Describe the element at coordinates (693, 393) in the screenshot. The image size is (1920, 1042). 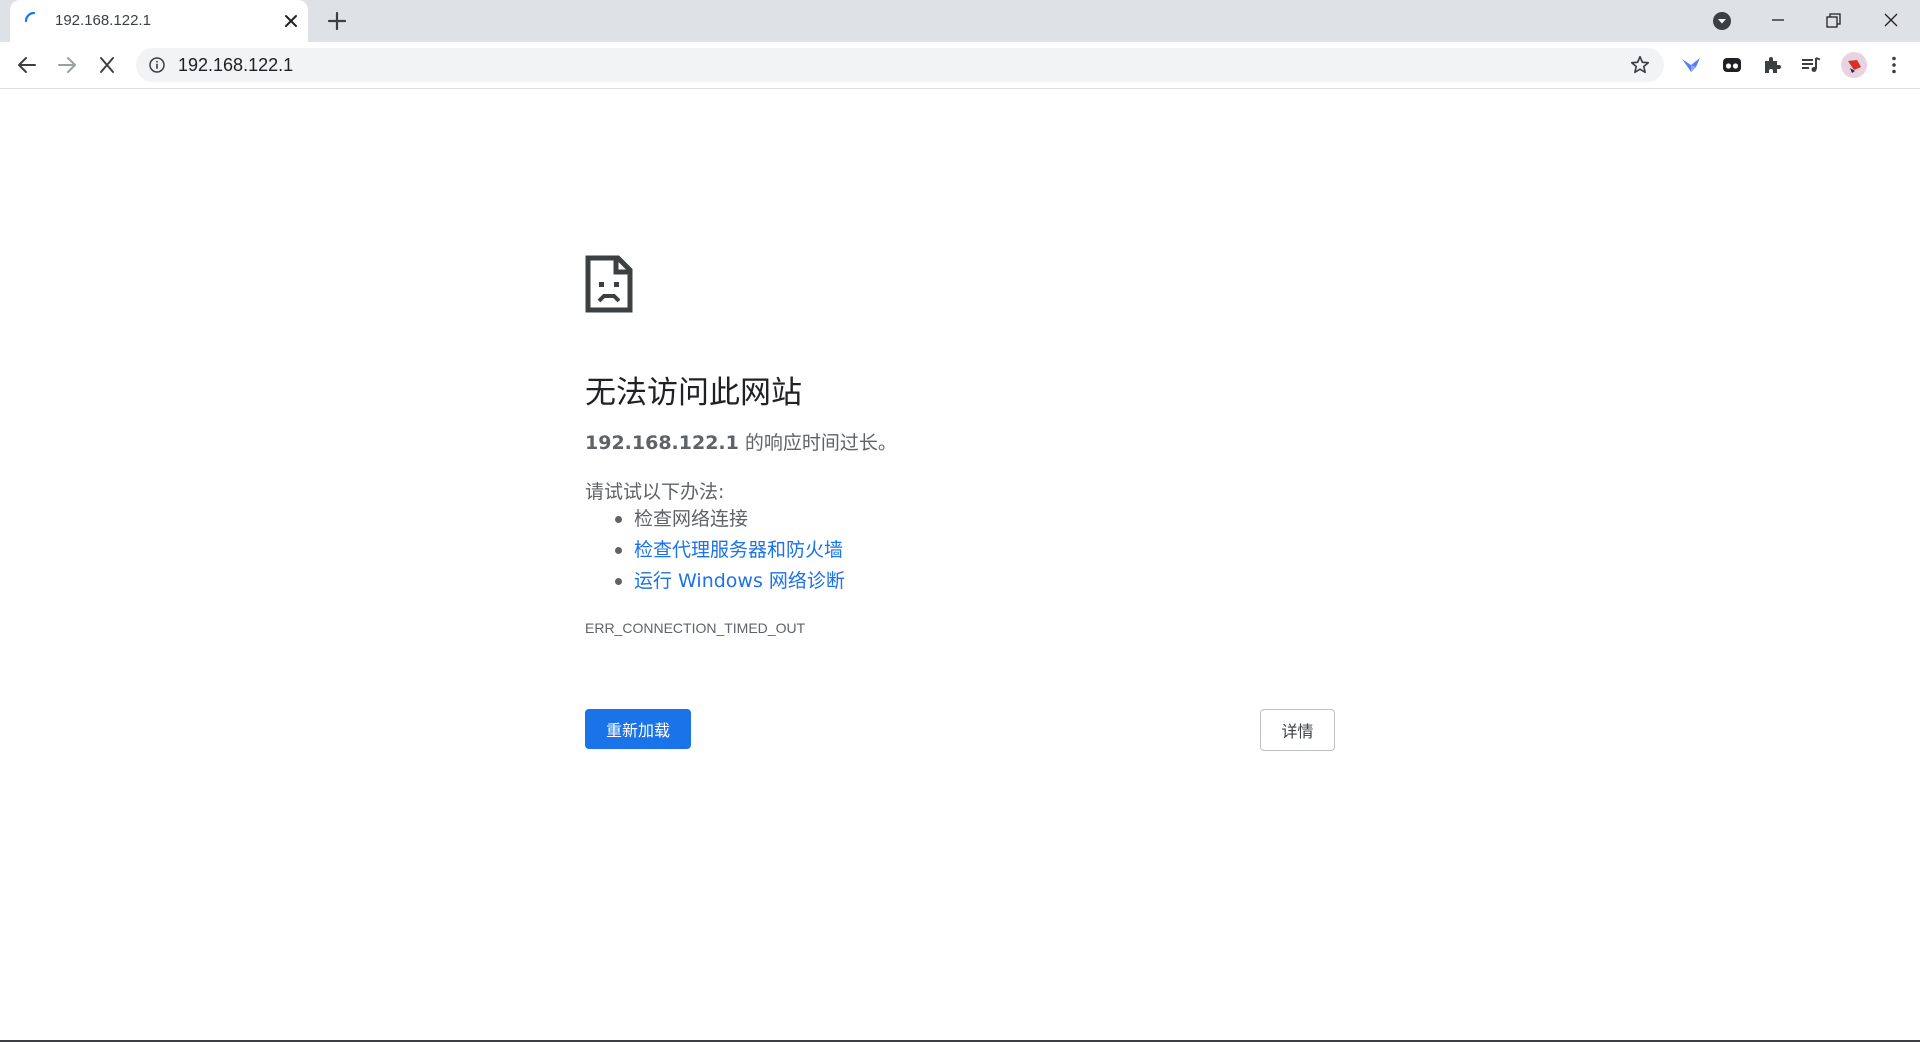
I see `error-title: 无法访问此网站` at that location.